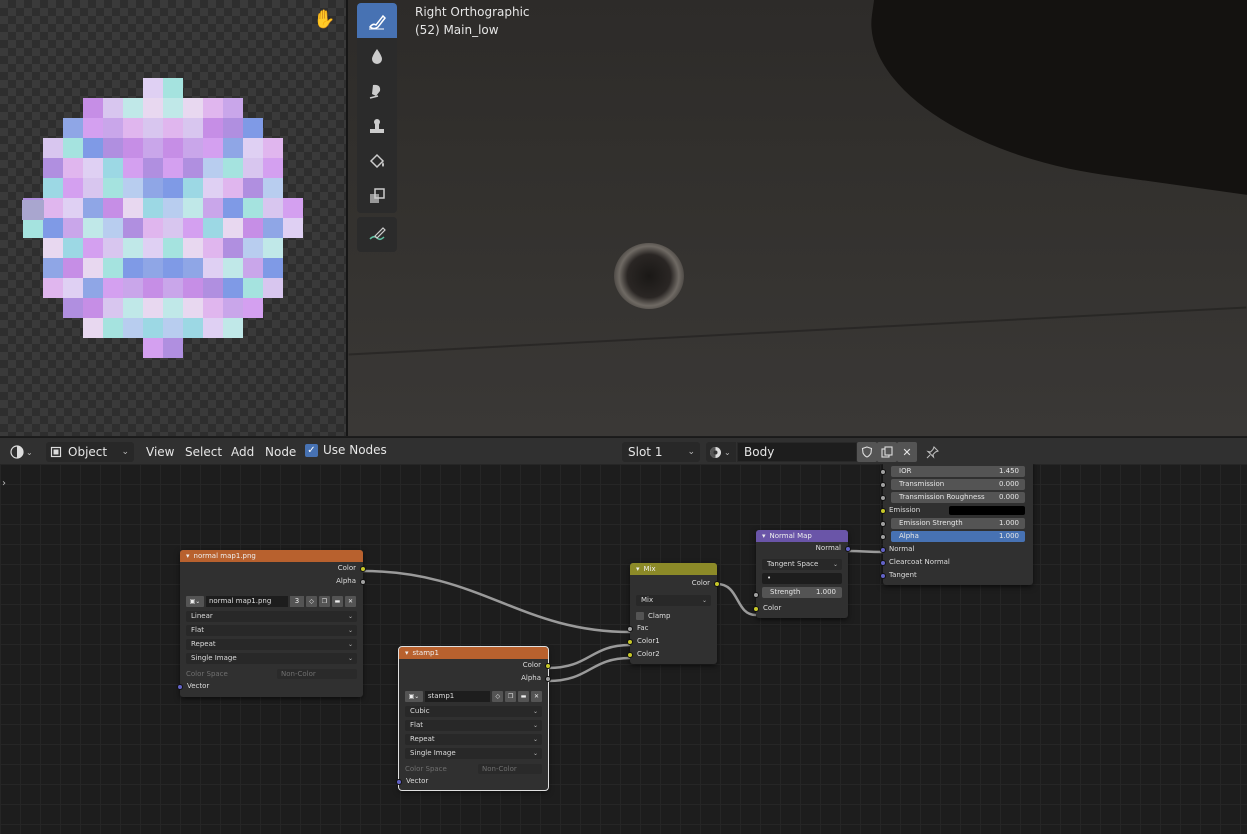 The height and width of the screenshot is (834, 1247). What do you see at coordinates (297, 601) in the screenshot?
I see `image-users-count: 3` at bounding box center [297, 601].